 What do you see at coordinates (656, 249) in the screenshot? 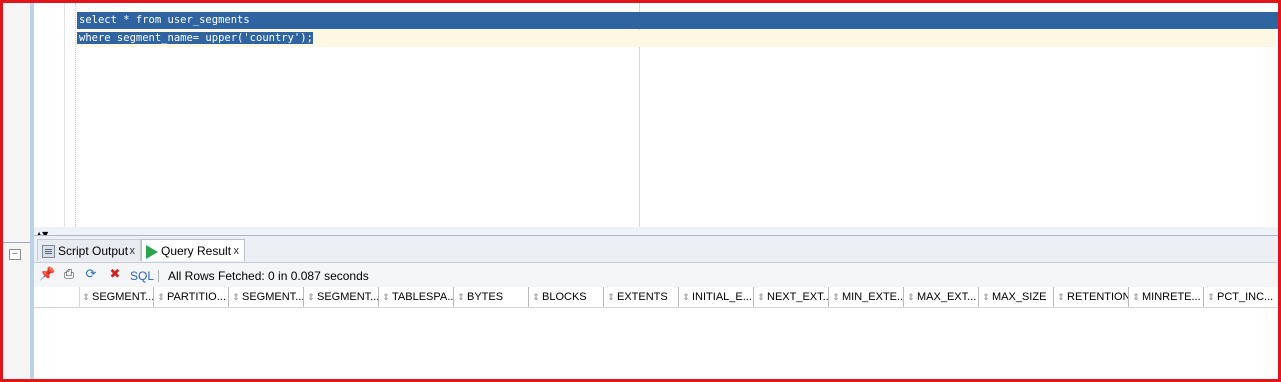
I see `results-tabs: Script Output x Query Result x` at bounding box center [656, 249].